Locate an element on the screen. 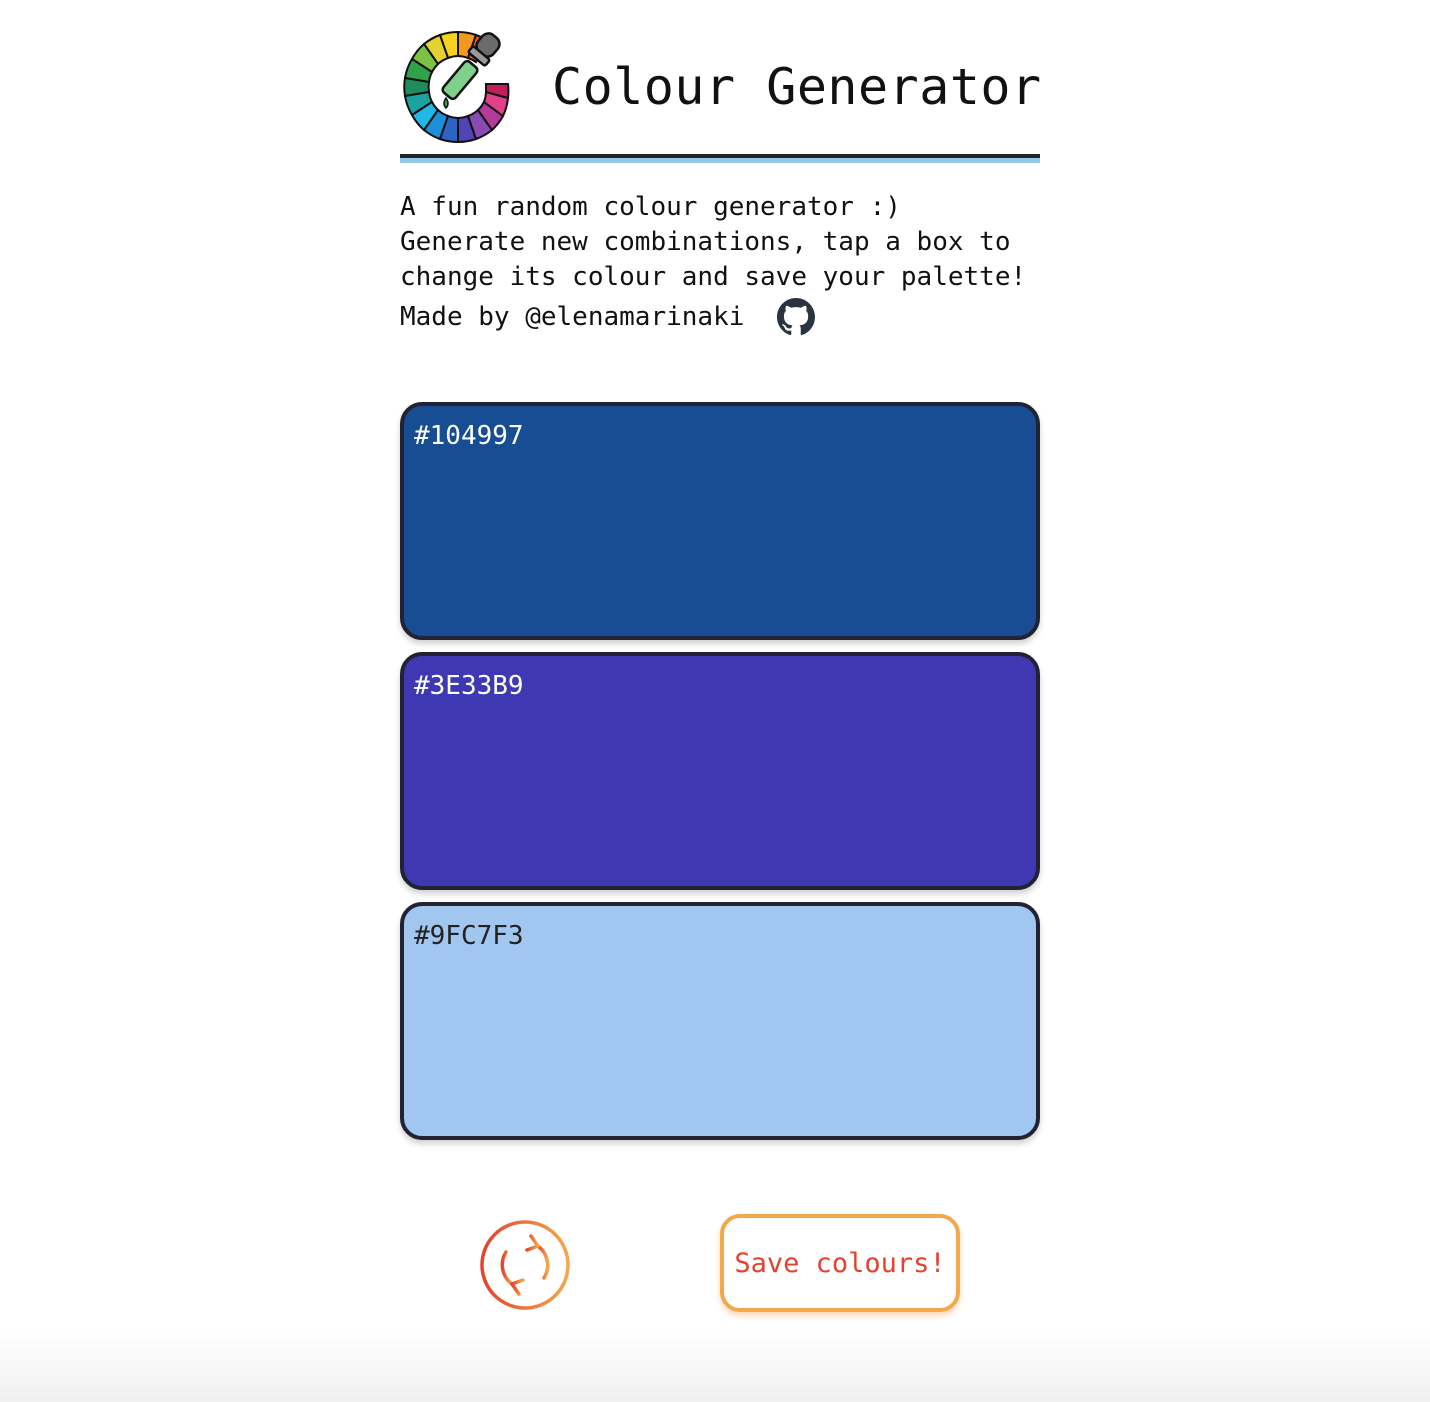 This screenshot has height=1402, width=1430. refresh-button is located at coordinates (525, 1265).